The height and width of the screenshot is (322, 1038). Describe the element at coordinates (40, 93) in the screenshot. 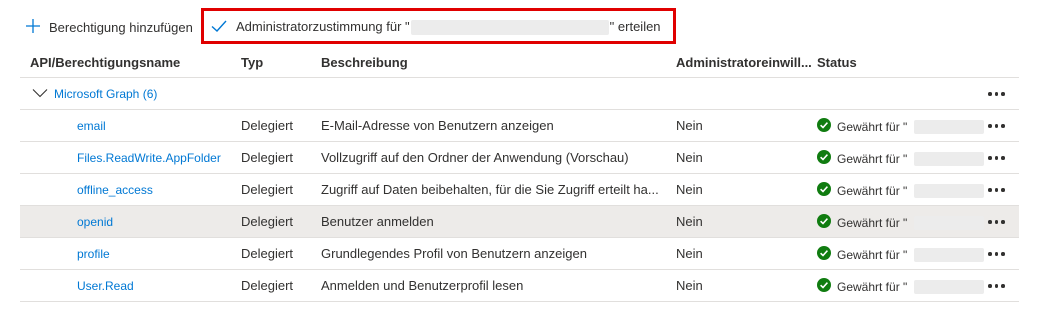

I see `chevron-down-icon` at that location.